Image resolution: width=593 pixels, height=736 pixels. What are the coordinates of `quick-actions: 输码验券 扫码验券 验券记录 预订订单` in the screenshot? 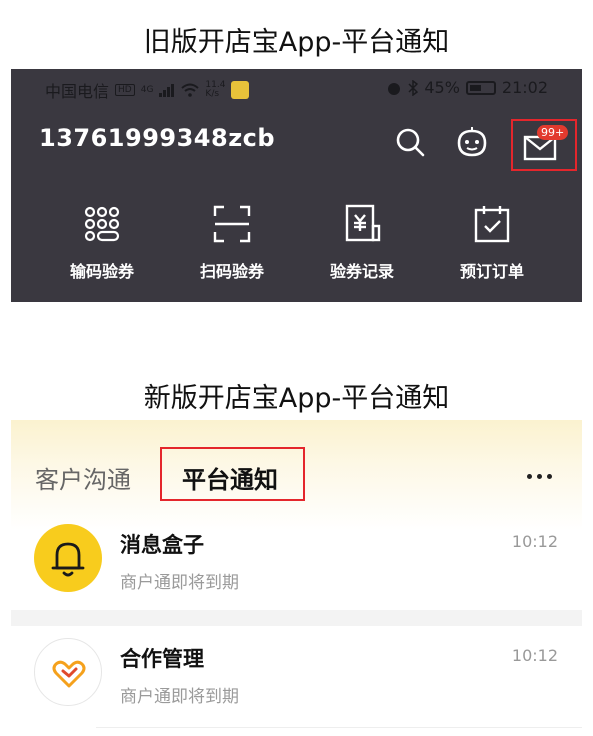 It's located at (296, 244).